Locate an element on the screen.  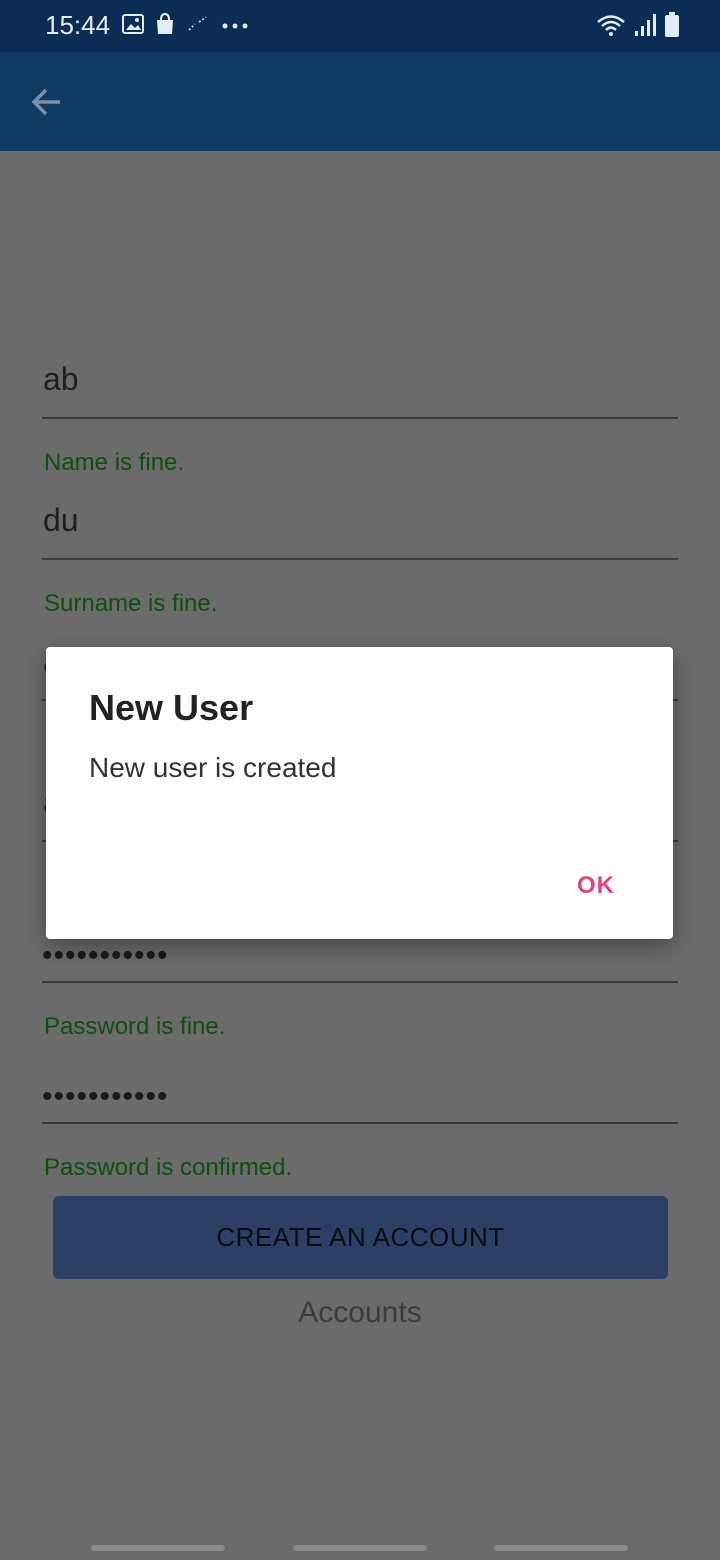
navigation-bar is located at coordinates (360, 1545).